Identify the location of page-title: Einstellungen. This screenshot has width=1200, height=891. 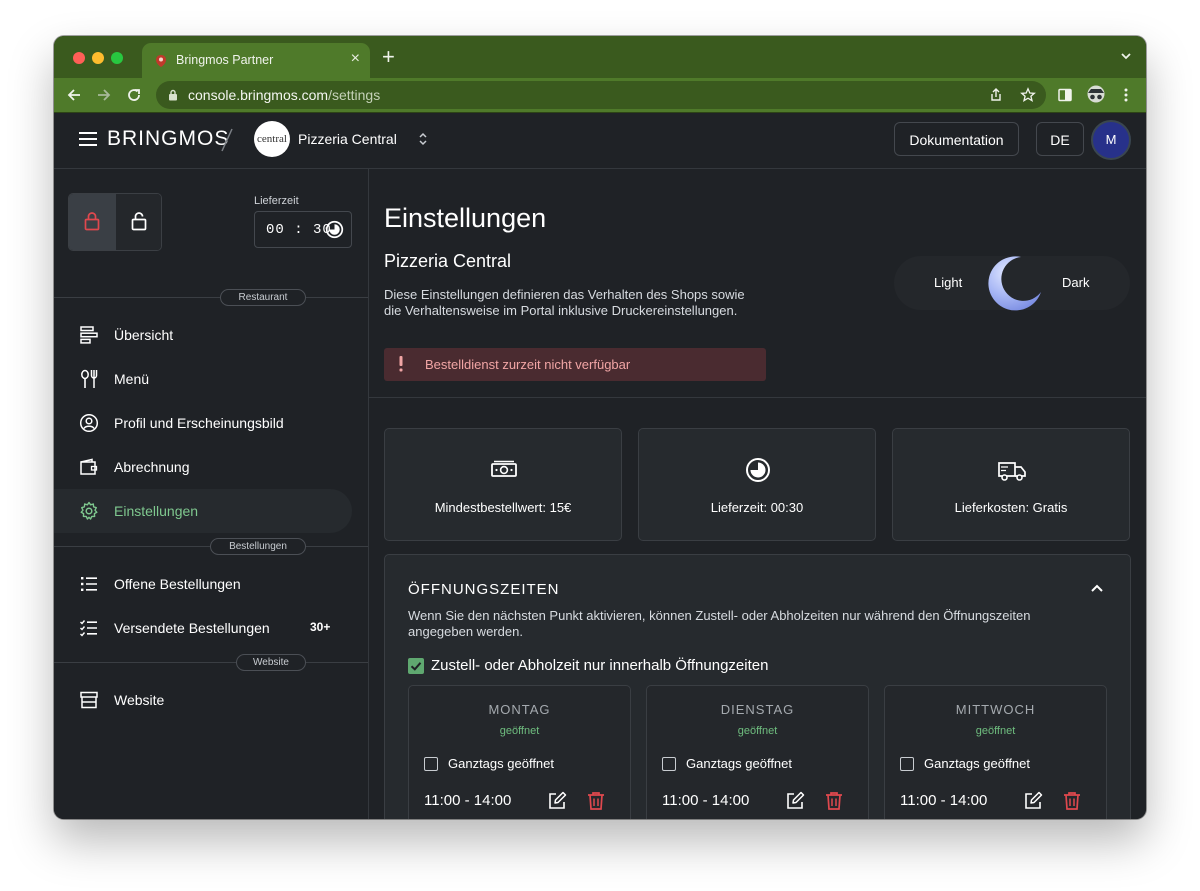
(465, 218).